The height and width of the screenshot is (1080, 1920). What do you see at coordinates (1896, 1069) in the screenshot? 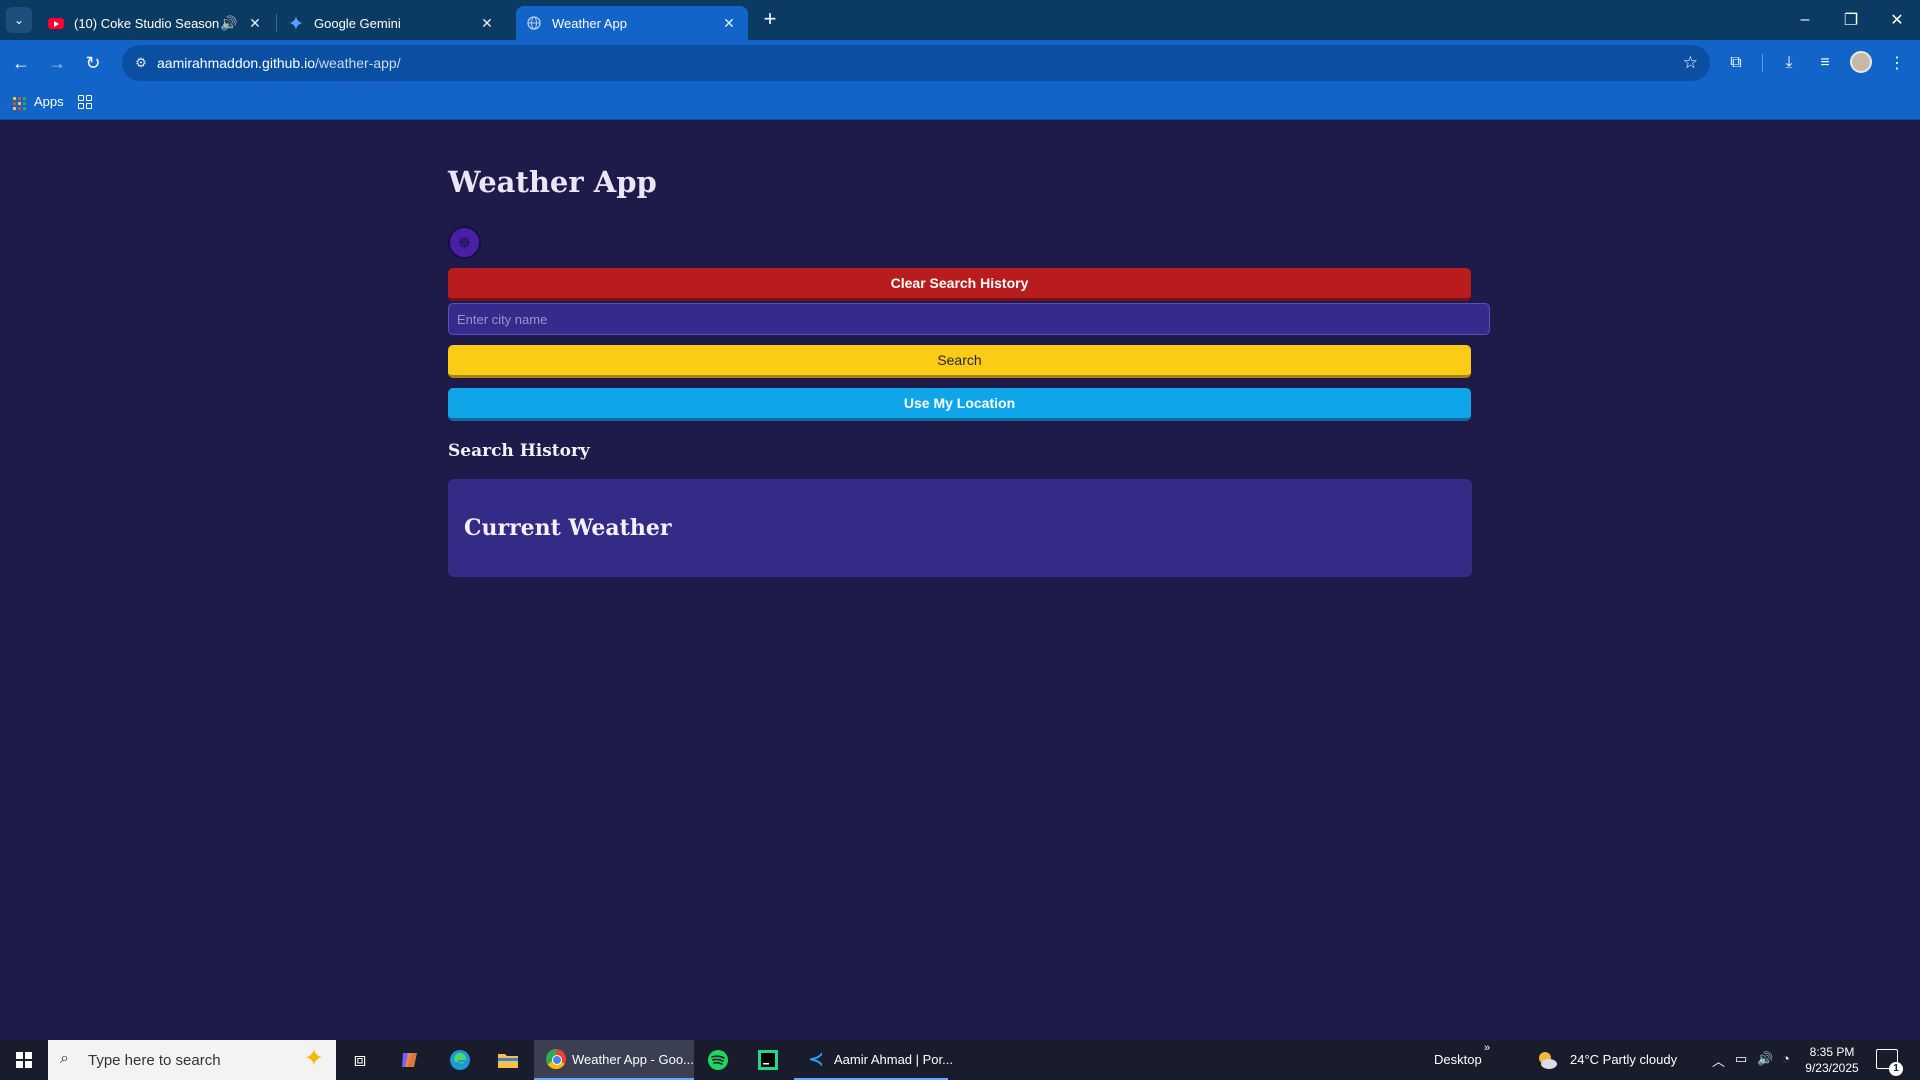
I see `notification-count-badge: 1` at bounding box center [1896, 1069].